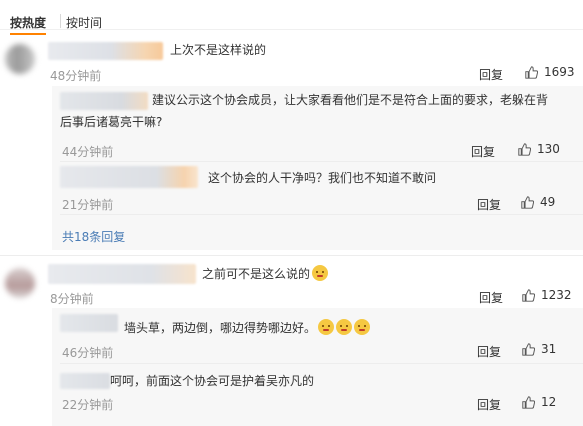 This screenshot has width=583, height=426. I want to click on like-button: 31, so click(539, 349).